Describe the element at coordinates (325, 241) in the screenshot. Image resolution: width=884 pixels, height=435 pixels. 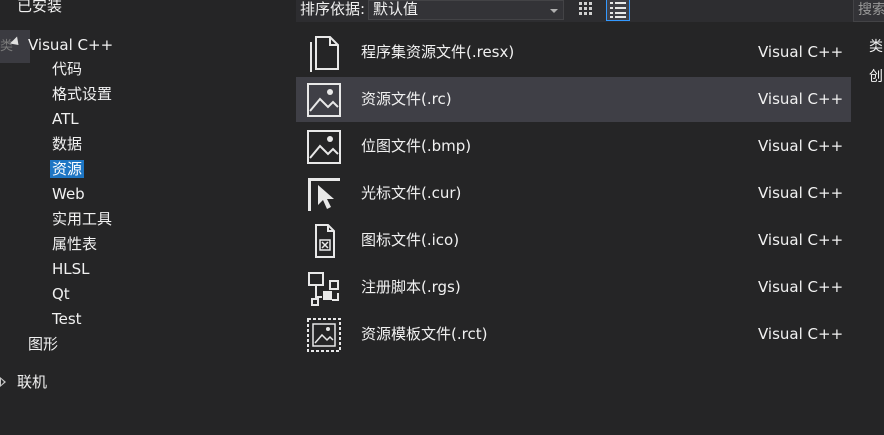
I see `icon-file-icon` at that location.